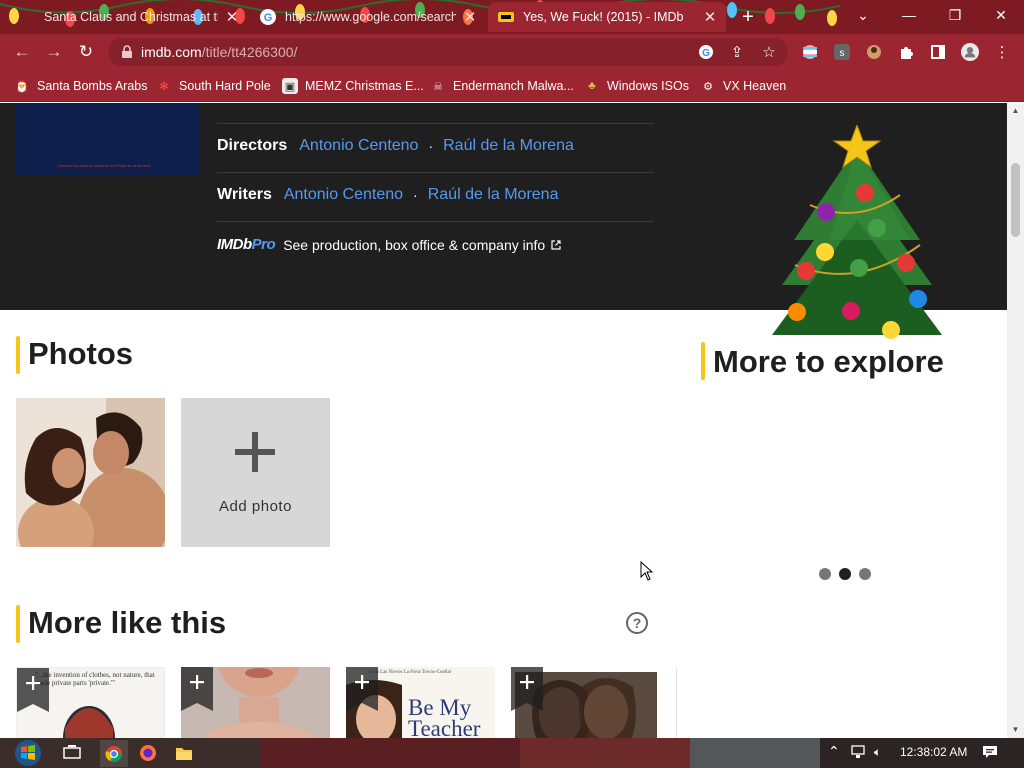 Image resolution: width=1024 pixels, height=768 pixels. Describe the element at coordinates (343, 195) in the screenshot. I see `writer-link: Antonio Centeno` at that location.